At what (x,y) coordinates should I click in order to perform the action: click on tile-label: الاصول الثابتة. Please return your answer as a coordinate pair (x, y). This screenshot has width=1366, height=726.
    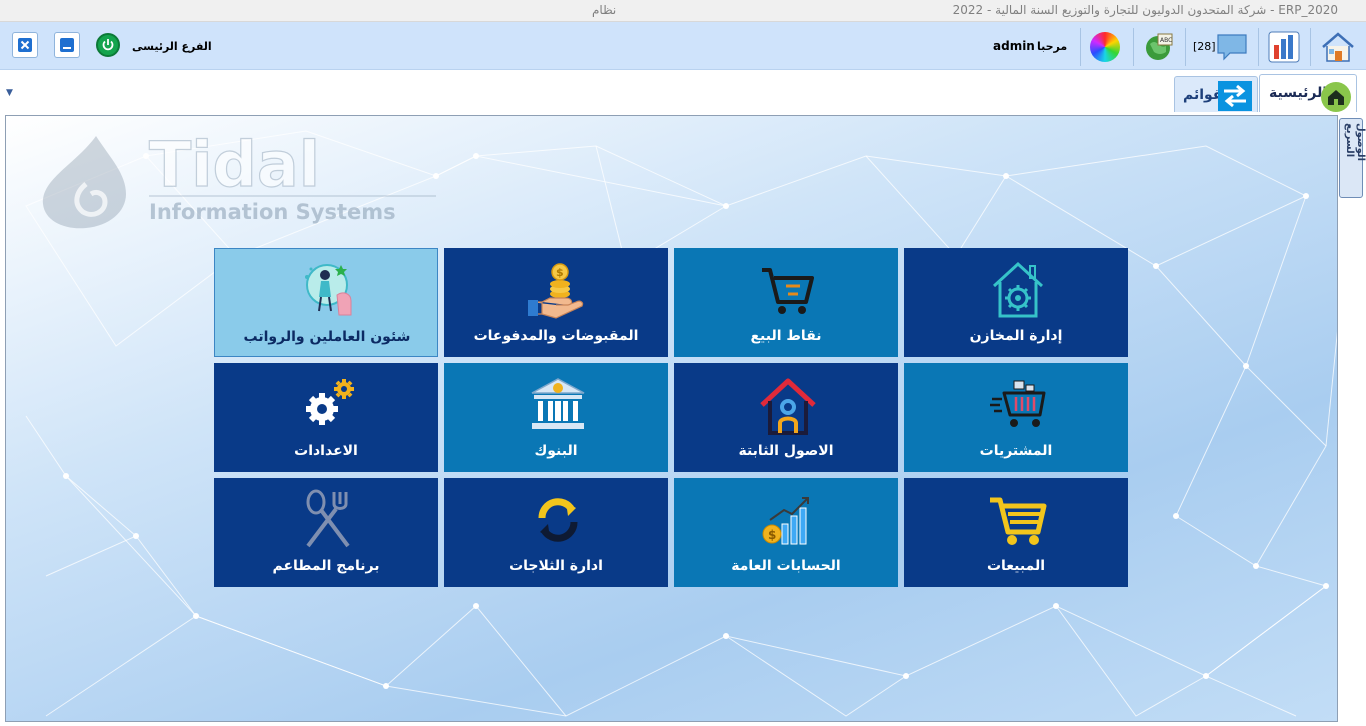
    Looking at the image, I should click on (786, 451).